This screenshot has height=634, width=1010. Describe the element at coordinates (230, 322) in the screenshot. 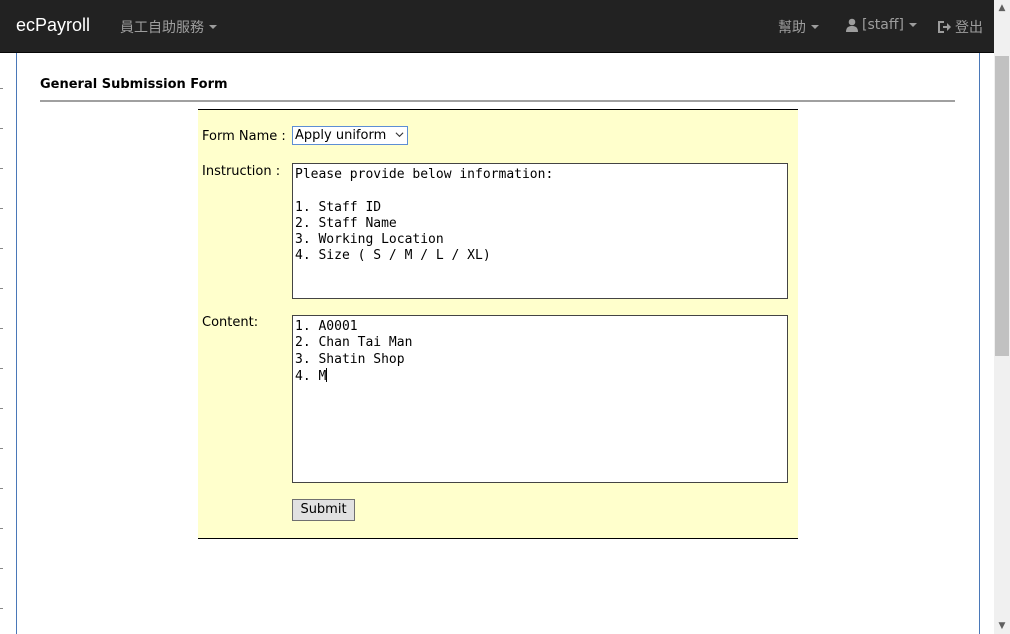

I see `content-label: Content:` at that location.